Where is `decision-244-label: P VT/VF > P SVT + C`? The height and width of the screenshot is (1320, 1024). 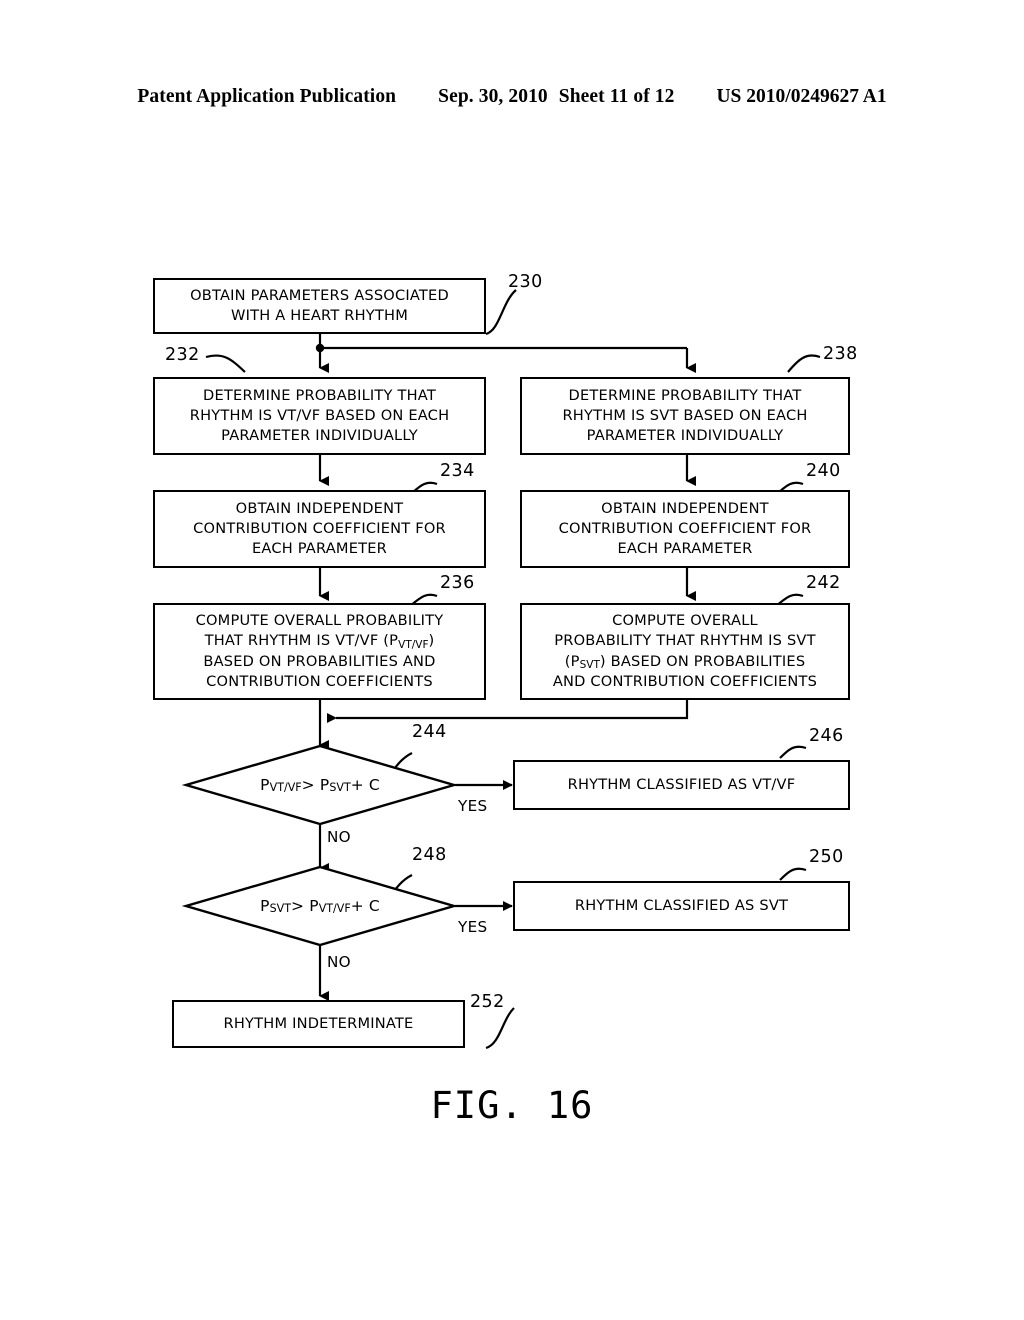 decision-244-label: P VT/VF > P SVT + C is located at coordinates (320, 785).